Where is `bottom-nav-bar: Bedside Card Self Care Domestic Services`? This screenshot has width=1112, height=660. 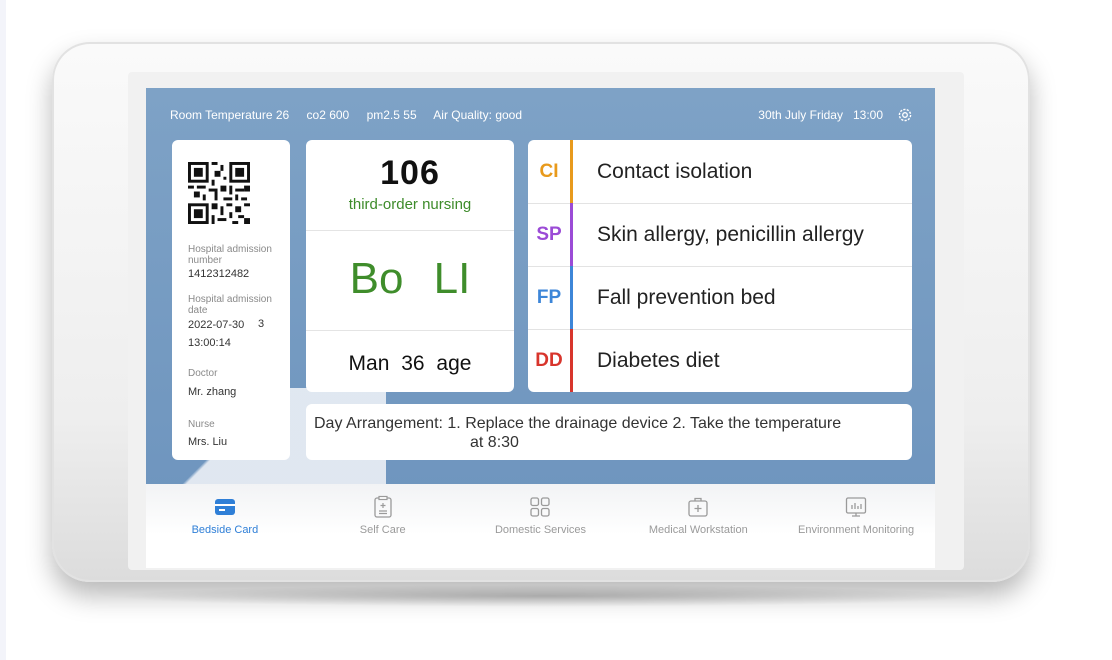 bottom-nav-bar: Bedside Card Self Care Domestic Services is located at coordinates (540, 526).